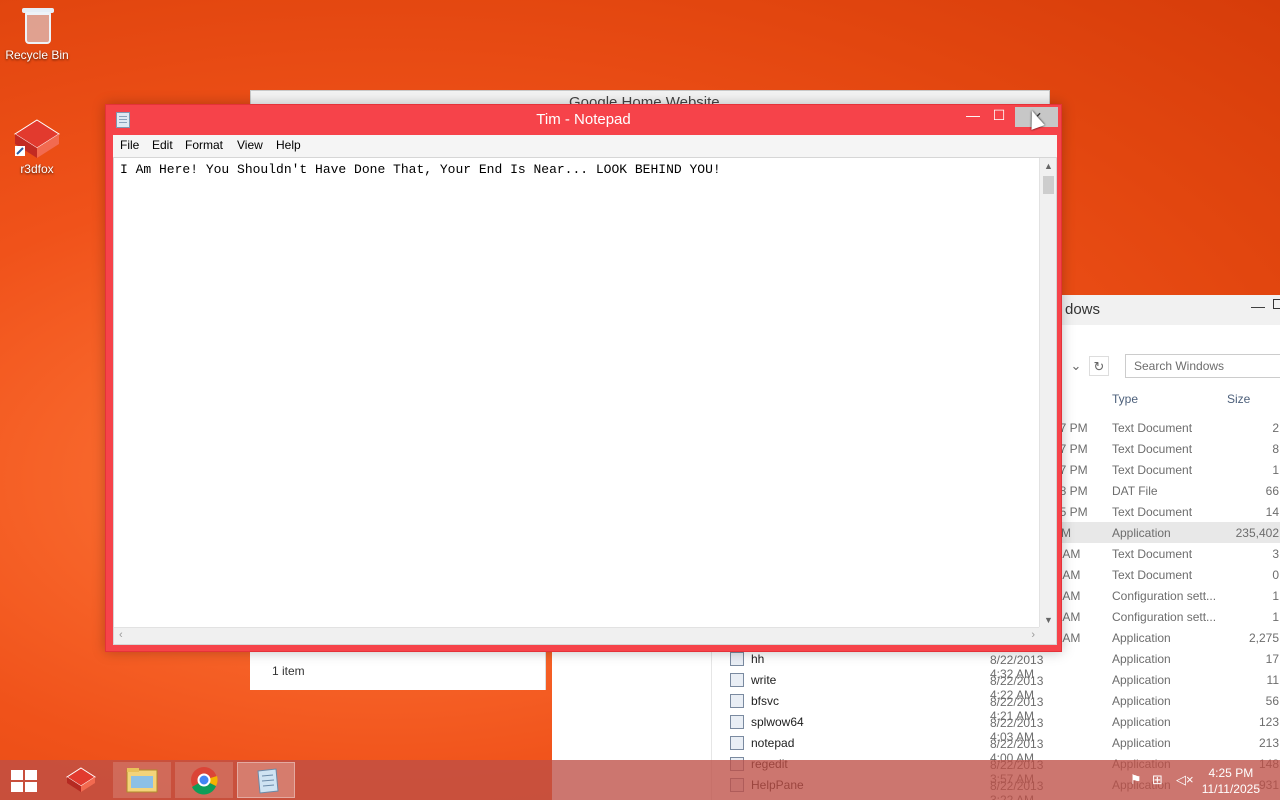 The height and width of the screenshot is (800, 1280). I want to click on file-row: notepad 8/22/2013 4:00 AM, so click(895, 749).